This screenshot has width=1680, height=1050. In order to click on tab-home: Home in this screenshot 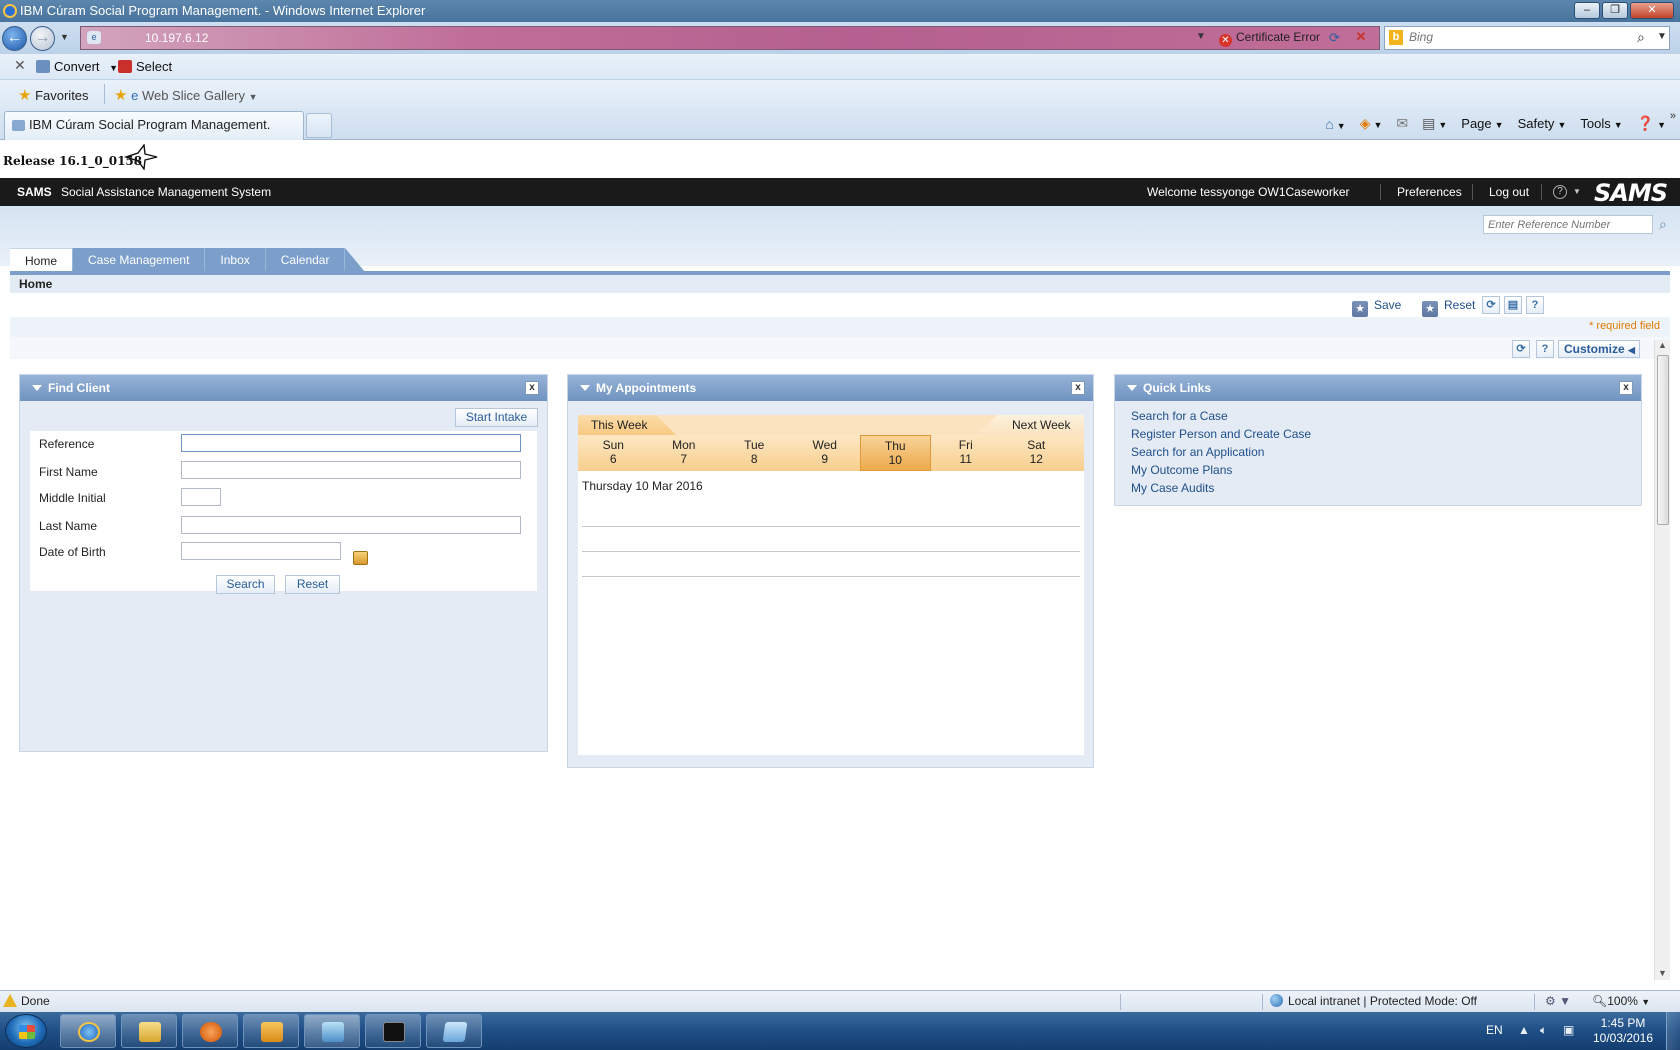, I will do `click(42, 260)`.